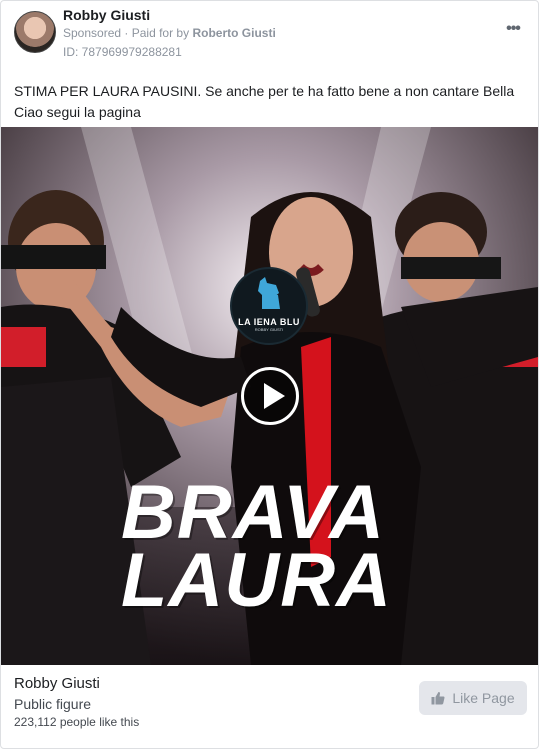  I want to click on ad-id: ID: 787969979288281, so click(122, 52).